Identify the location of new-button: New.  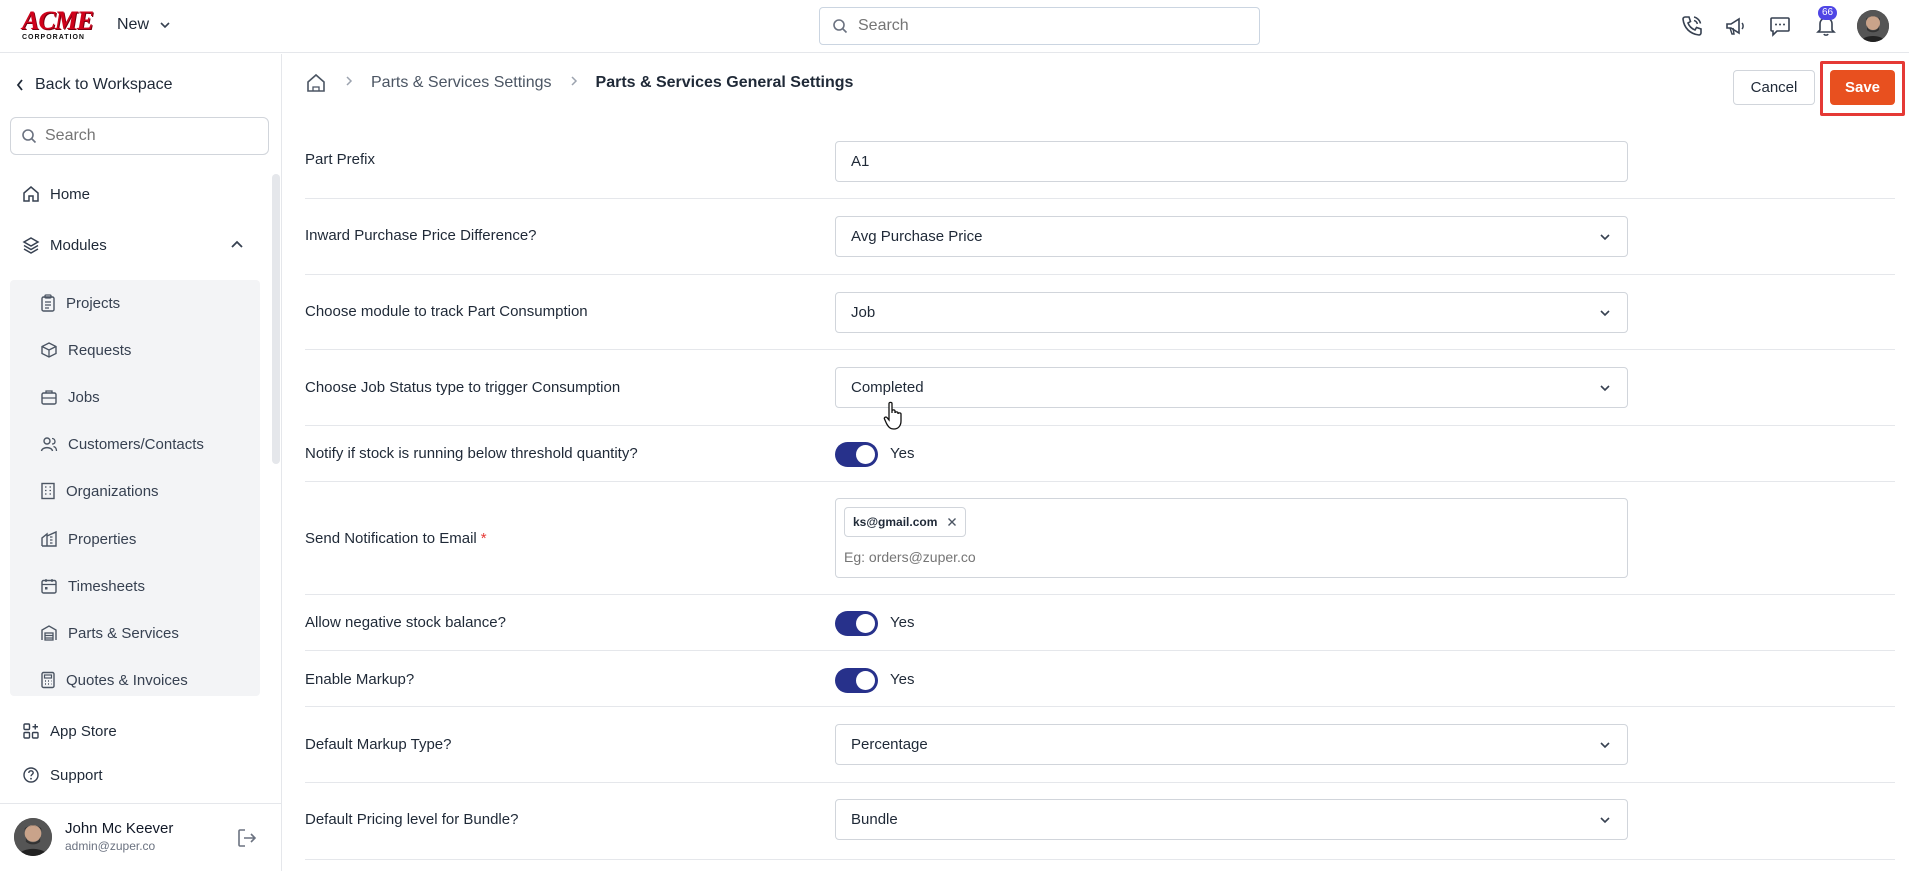
(144, 25).